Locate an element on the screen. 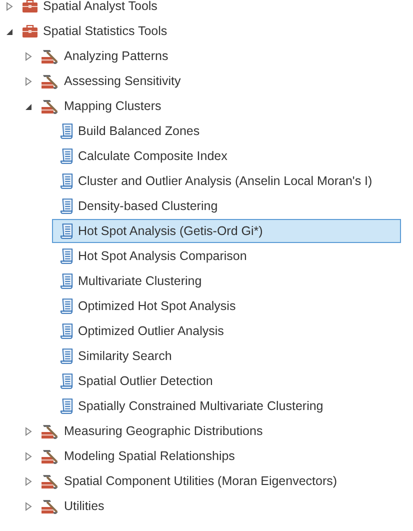 The height and width of the screenshot is (531, 413). tree-item: Cluster and Outlier Analysis (Anselin Local Moran's I) is located at coordinates (226, 181).